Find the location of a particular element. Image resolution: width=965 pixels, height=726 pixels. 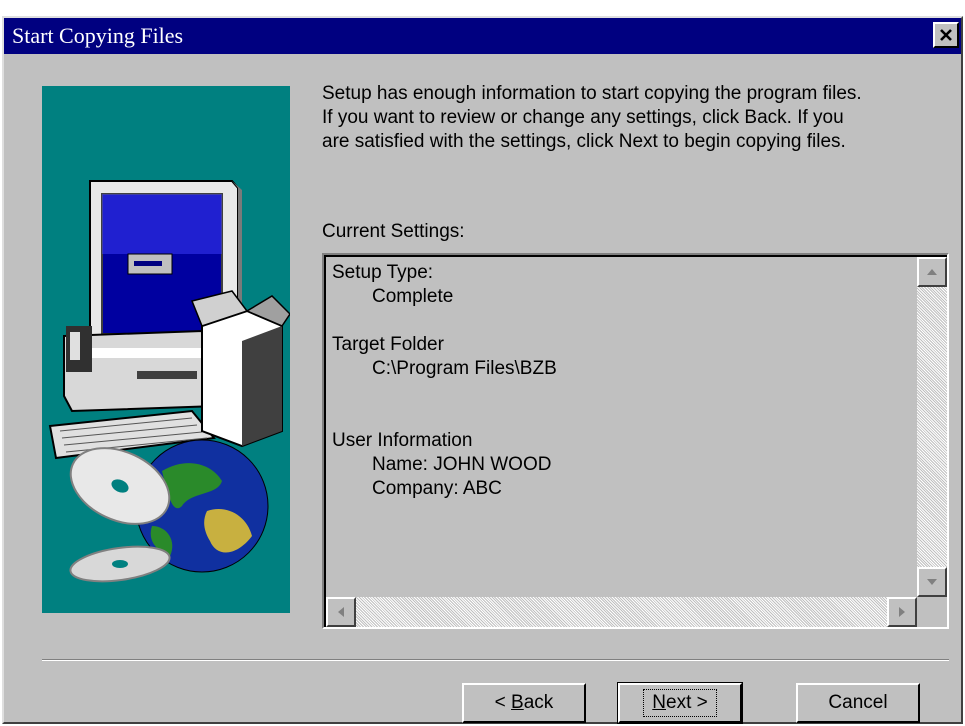

next-button: Next > is located at coordinates (680, 703).